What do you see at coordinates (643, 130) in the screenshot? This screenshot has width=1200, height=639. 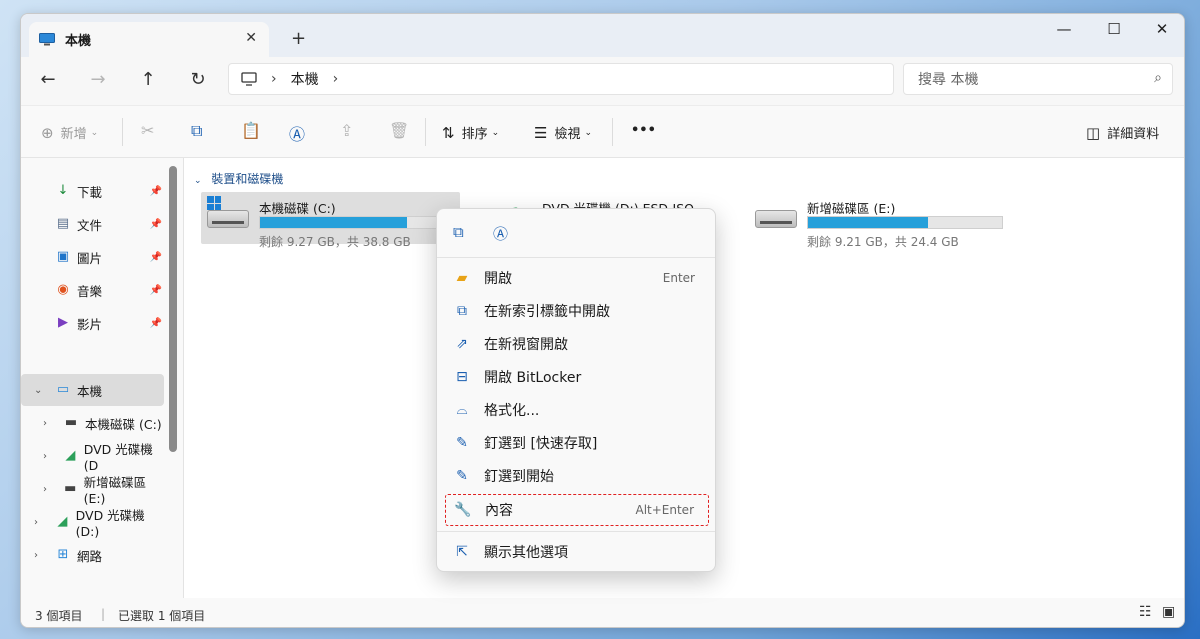 I see `more-options-button: •••` at bounding box center [643, 130].